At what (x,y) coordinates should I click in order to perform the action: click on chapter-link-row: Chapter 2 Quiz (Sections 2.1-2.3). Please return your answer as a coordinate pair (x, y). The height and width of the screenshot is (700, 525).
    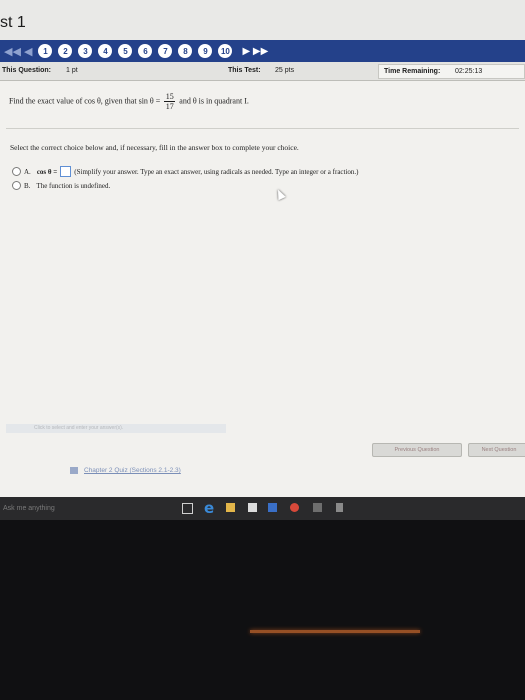
    Looking at the image, I should click on (125, 470).